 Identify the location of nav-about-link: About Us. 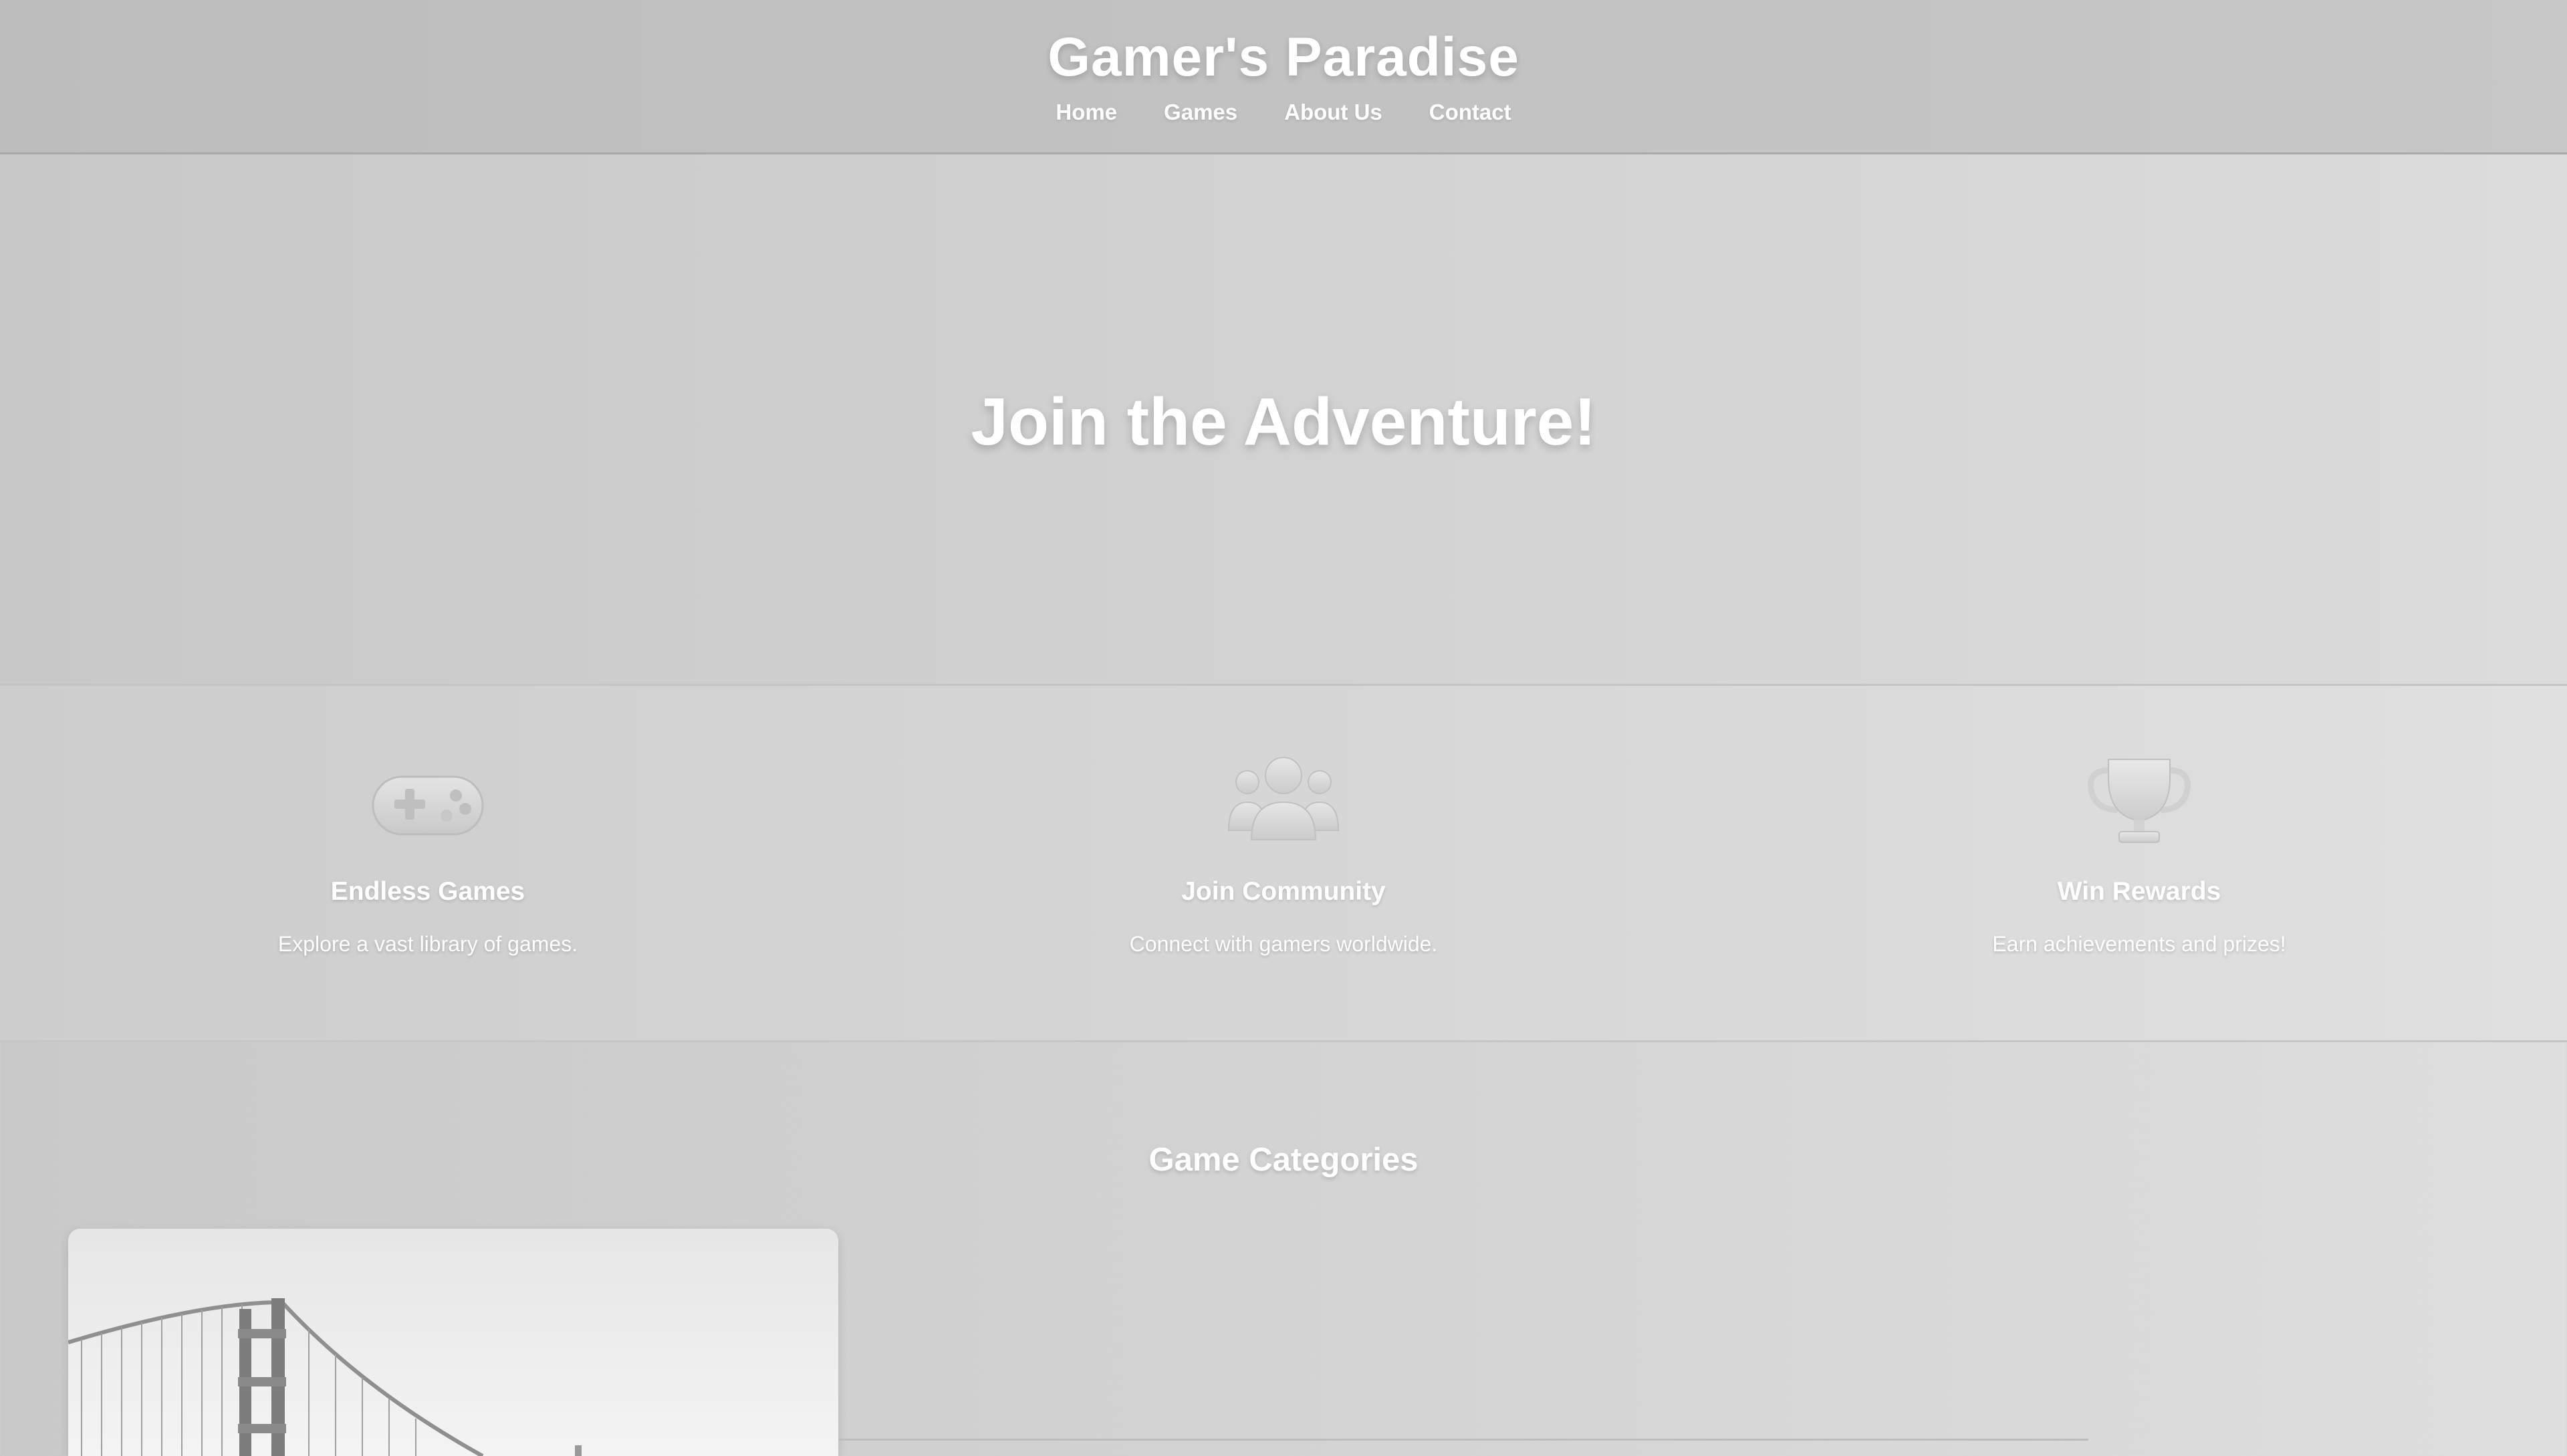
(1333, 112).